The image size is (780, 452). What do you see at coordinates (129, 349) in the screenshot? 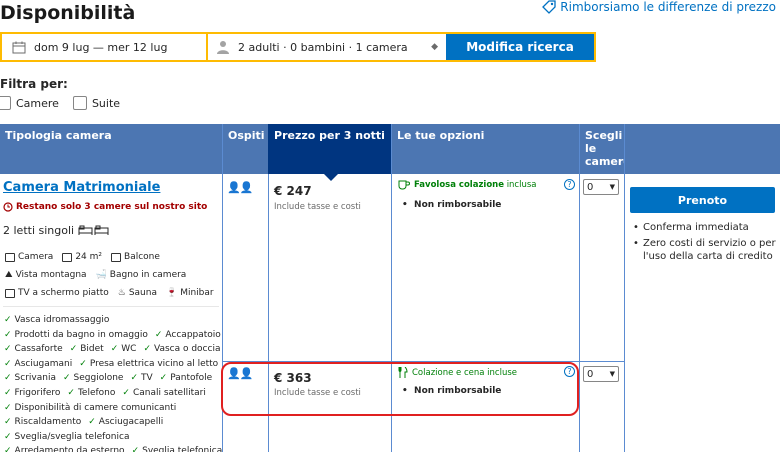
I see `amenity-label: WC` at bounding box center [129, 349].